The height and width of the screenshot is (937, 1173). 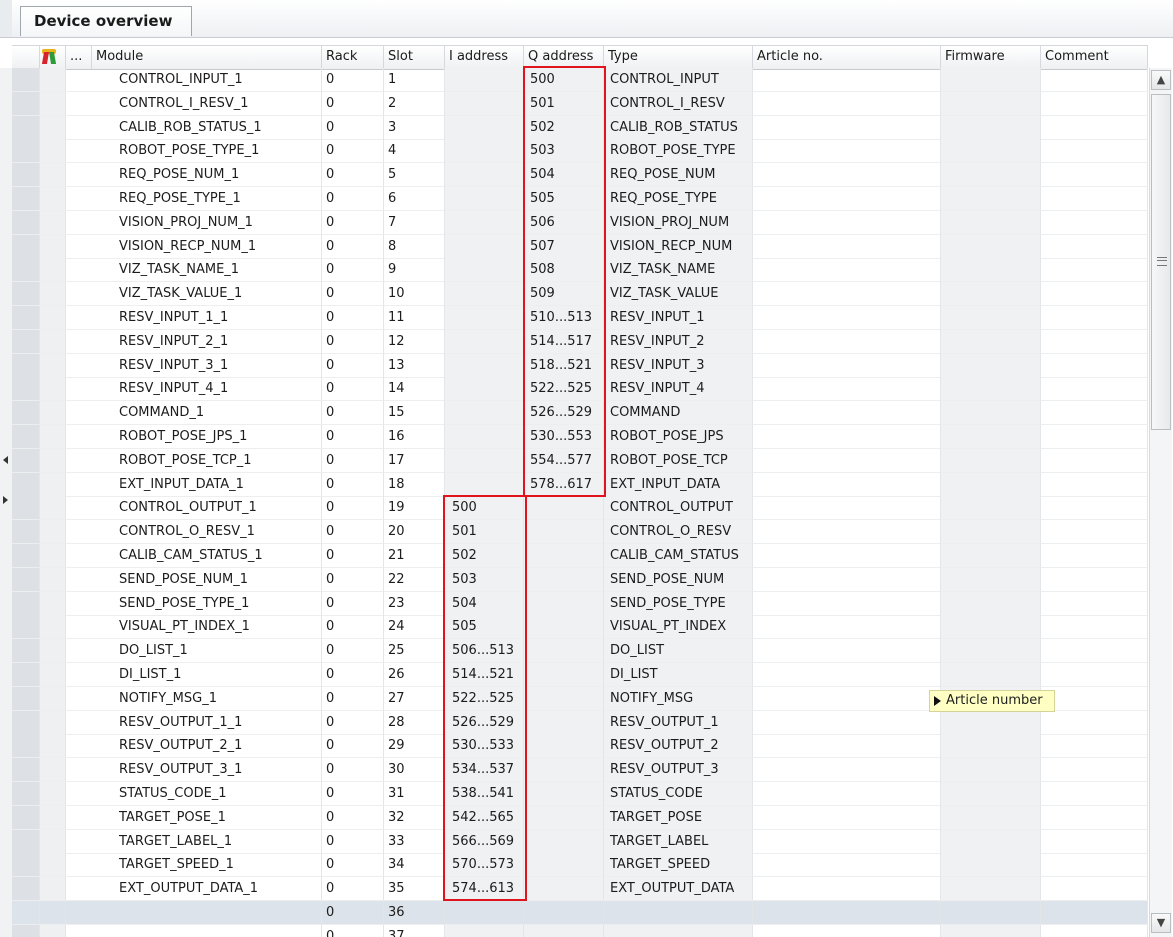 What do you see at coordinates (414, 930) in the screenshot?
I see `slot-cell: 37` at bounding box center [414, 930].